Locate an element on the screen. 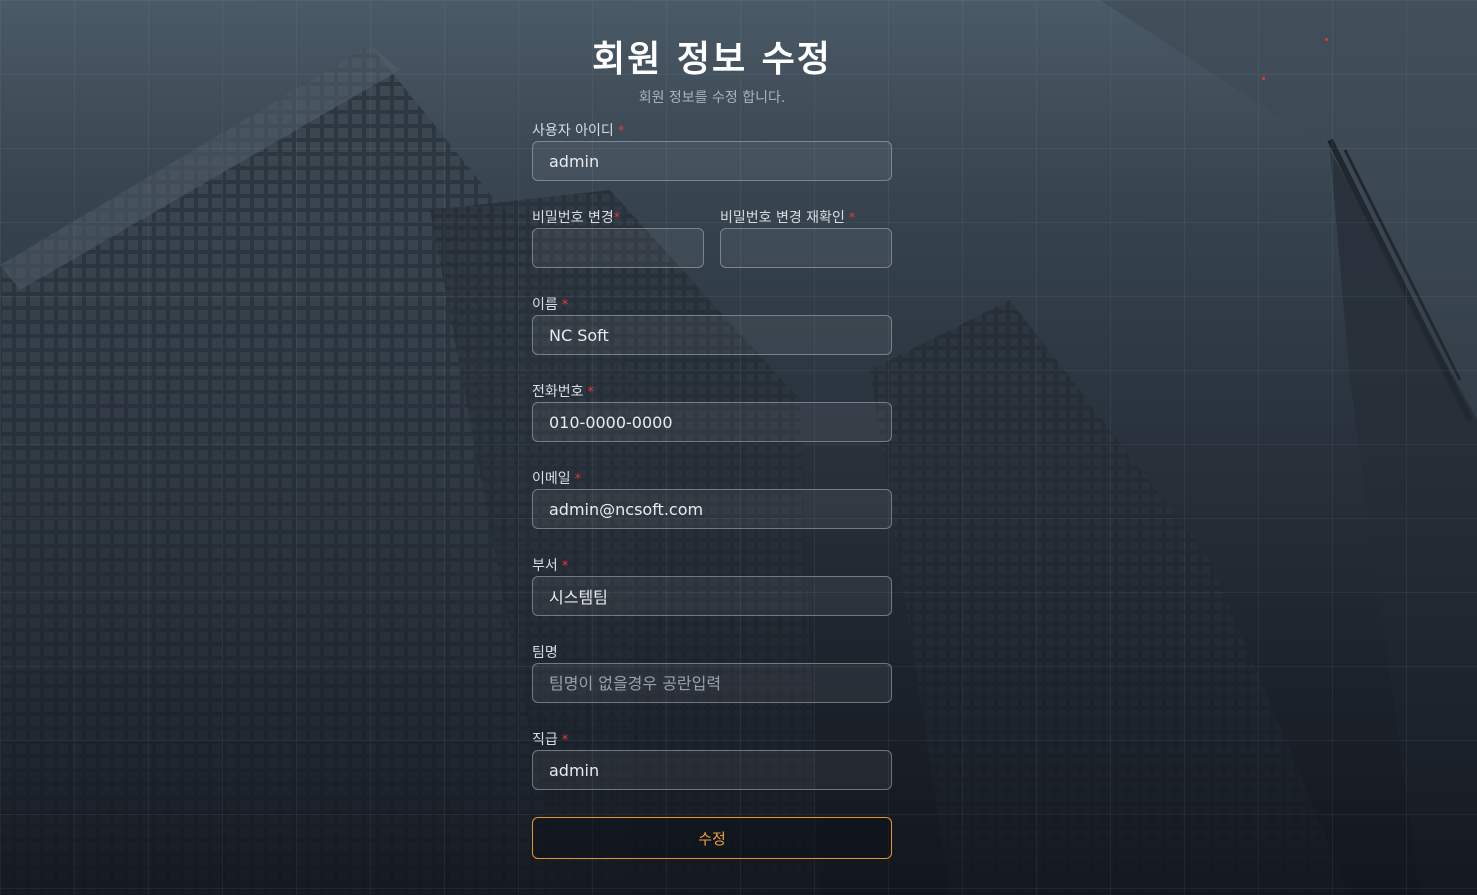 The height and width of the screenshot is (895, 1477). email-label-text: 이메일 is located at coordinates (551, 479).